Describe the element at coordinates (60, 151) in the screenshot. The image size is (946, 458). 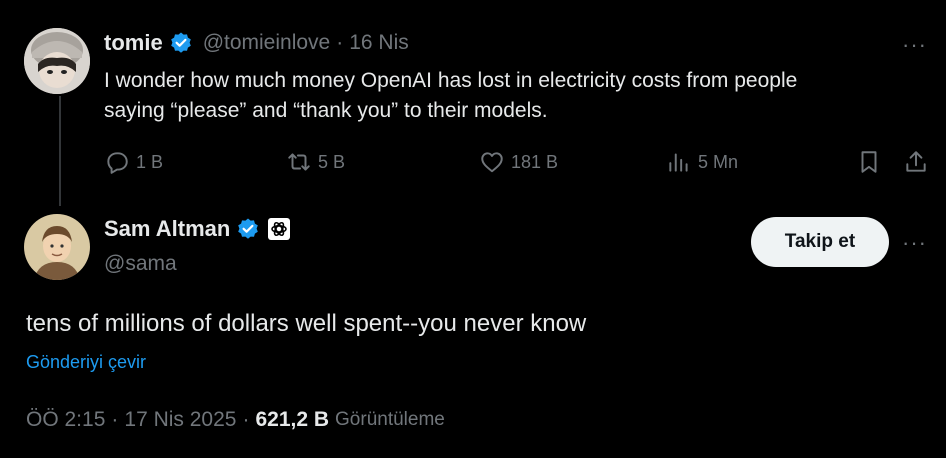
I see `thread-line` at that location.